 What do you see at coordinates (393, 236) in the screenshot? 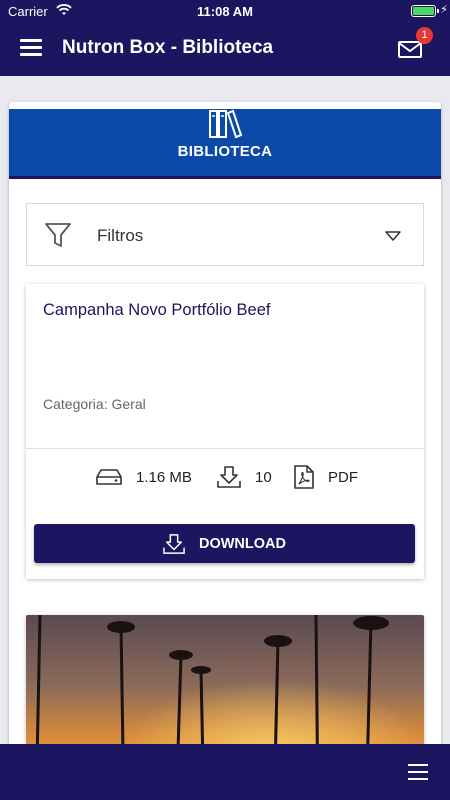
I see `chevron-down-icon` at bounding box center [393, 236].